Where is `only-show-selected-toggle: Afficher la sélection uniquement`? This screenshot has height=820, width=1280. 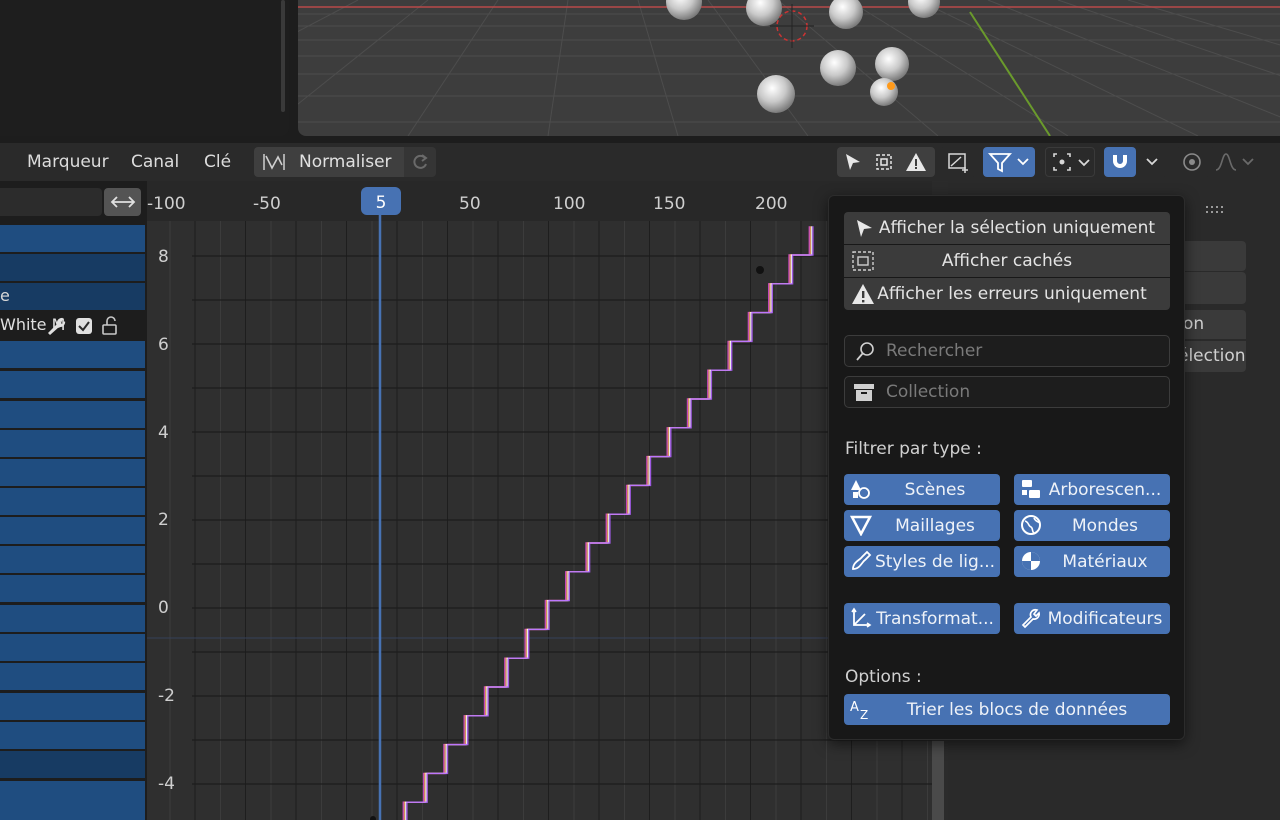
only-show-selected-toggle: Afficher la sélection uniquement is located at coordinates (1007, 228).